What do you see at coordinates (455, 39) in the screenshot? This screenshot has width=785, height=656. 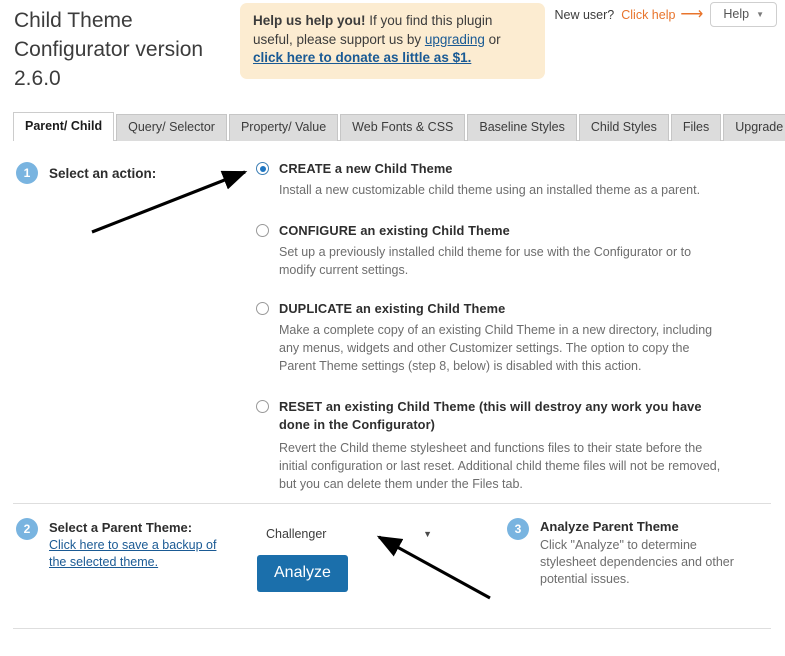 I see `upgrading-link: upgrading` at bounding box center [455, 39].